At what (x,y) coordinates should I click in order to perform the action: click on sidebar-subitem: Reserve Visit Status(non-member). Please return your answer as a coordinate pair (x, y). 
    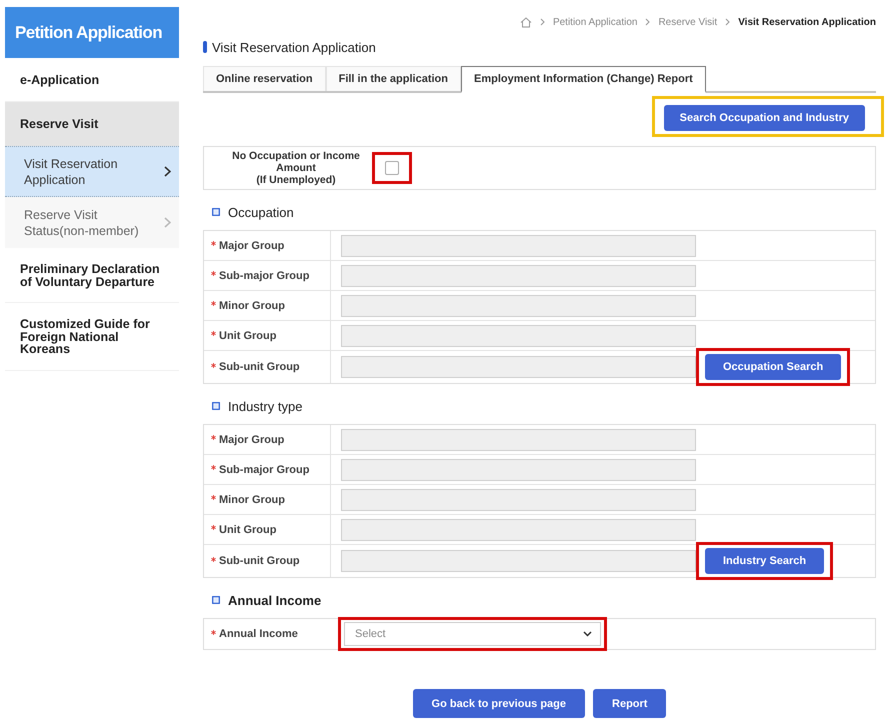
    Looking at the image, I should click on (92, 222).